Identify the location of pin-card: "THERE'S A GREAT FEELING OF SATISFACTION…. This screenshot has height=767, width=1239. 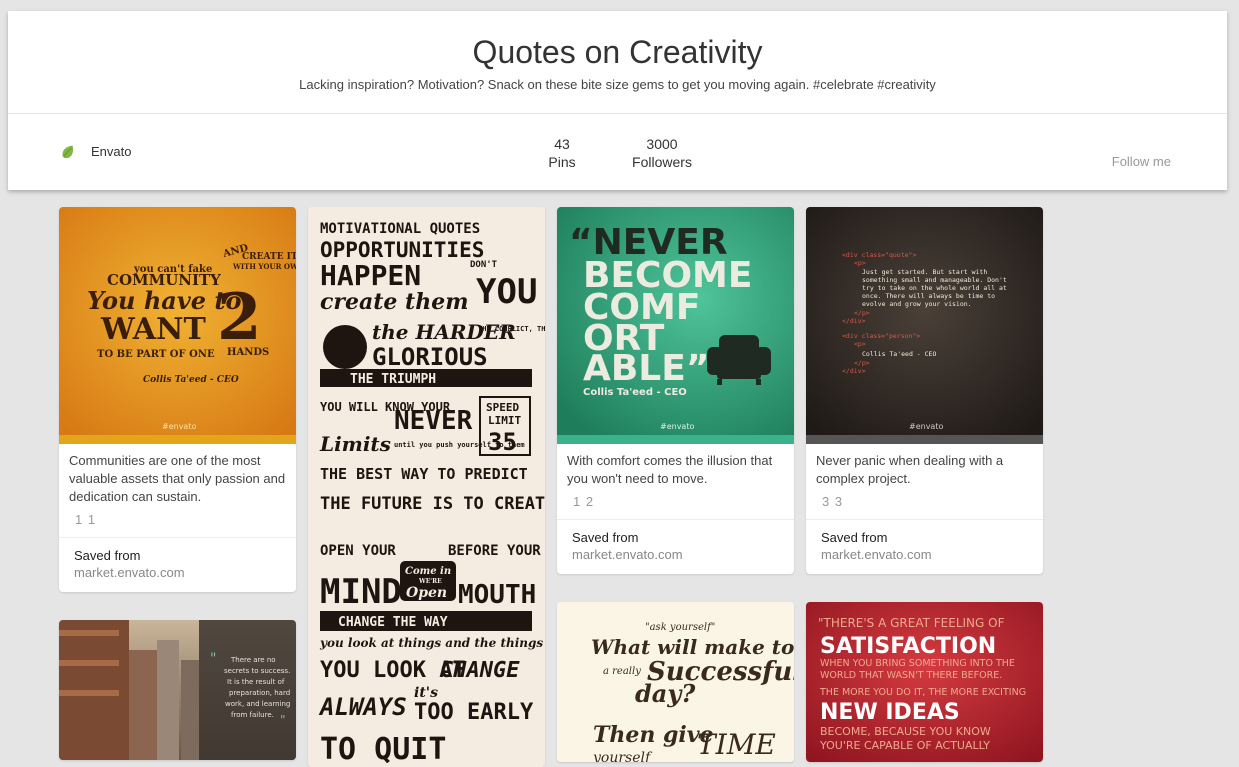
(924, 682).